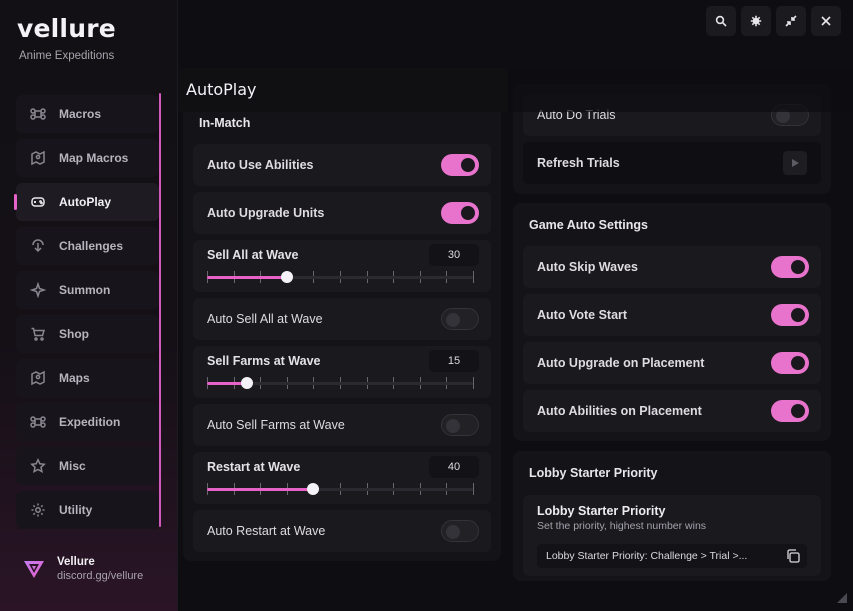 The image size is (853, 611). Describe the element at coordinates (37, 290) in the screenshot. I see `sparkle-icon` at that location.